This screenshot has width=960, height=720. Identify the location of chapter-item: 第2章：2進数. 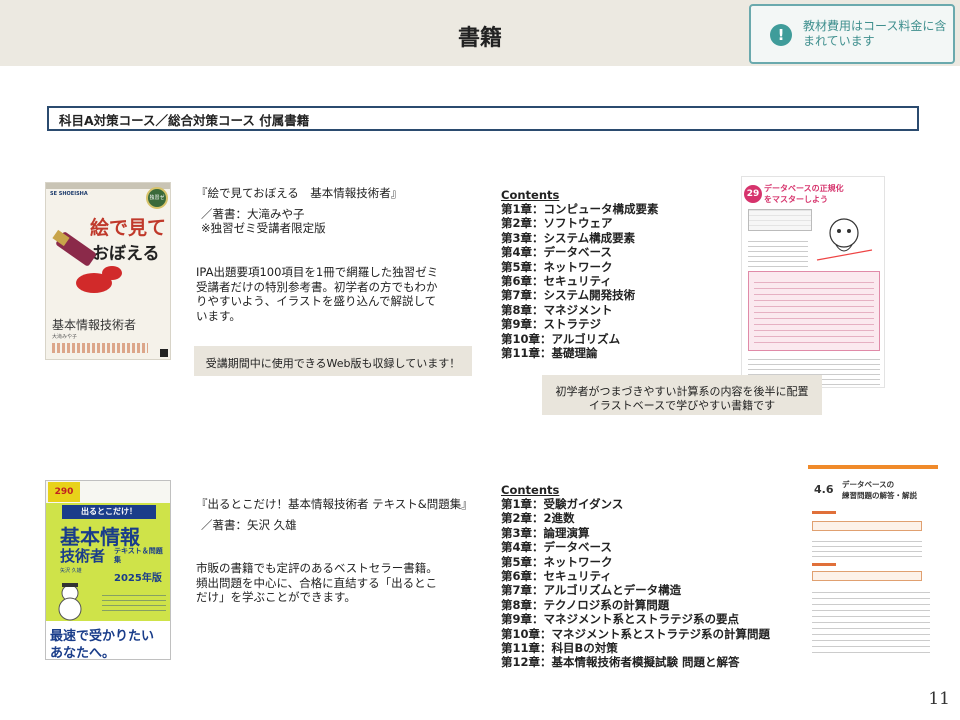
(538, 518).